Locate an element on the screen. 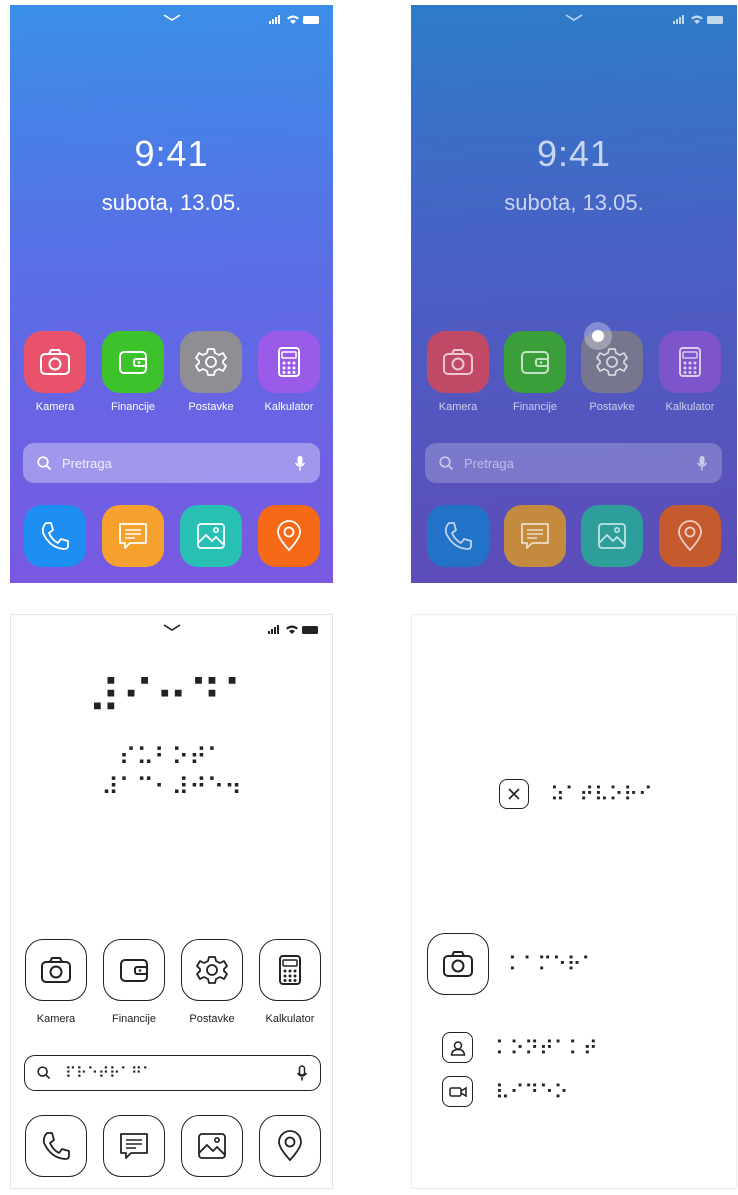 The image size is (738, 1195). menu-camera is located at coordinates (458, 964).